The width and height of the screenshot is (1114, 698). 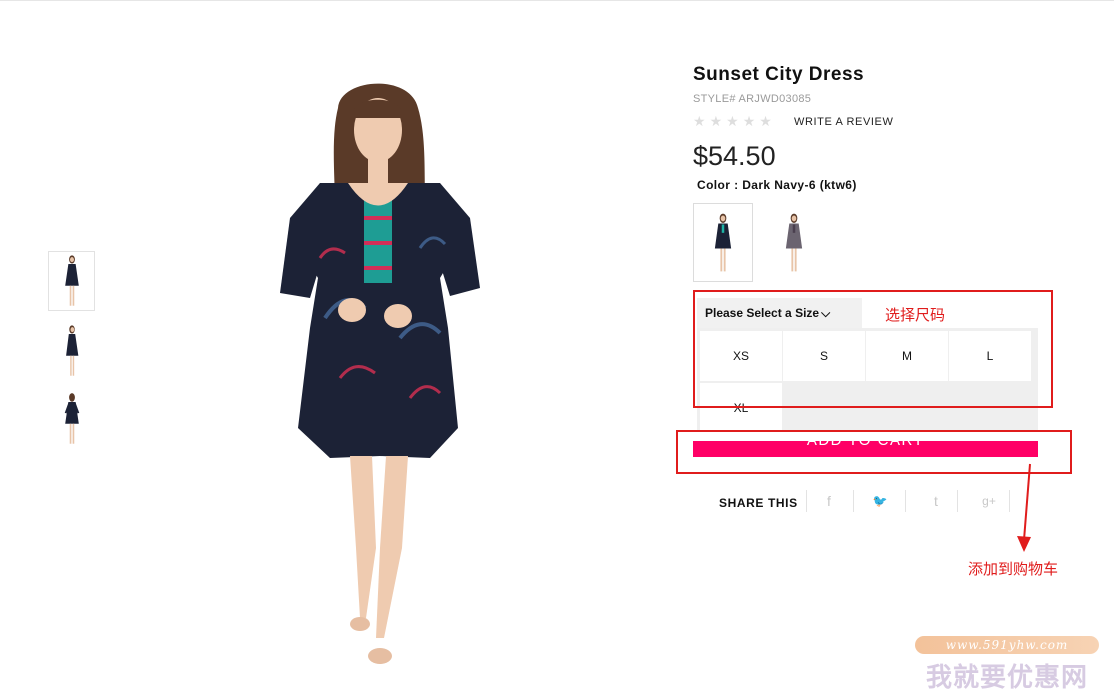 I want to click on color-swatch-alt, so click(x=794, y=242).